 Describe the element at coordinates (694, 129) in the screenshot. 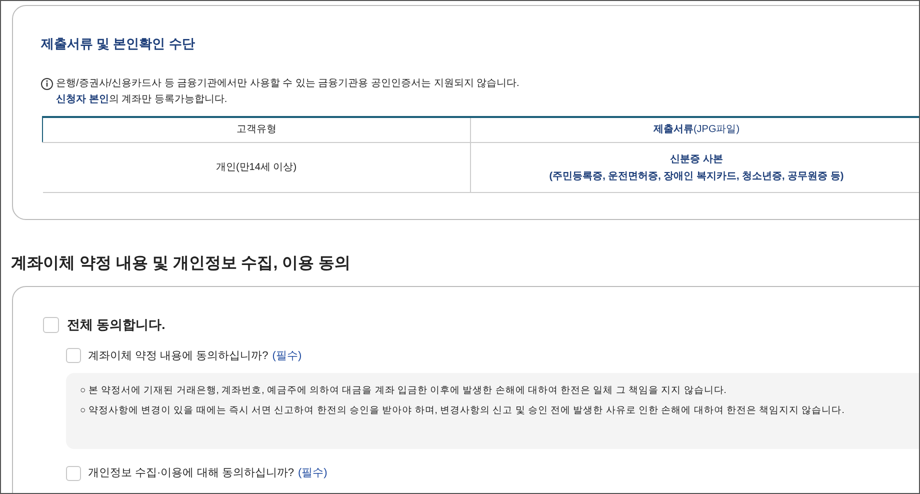

I see `column-header: 제출서류(JPG파일)` at that location.